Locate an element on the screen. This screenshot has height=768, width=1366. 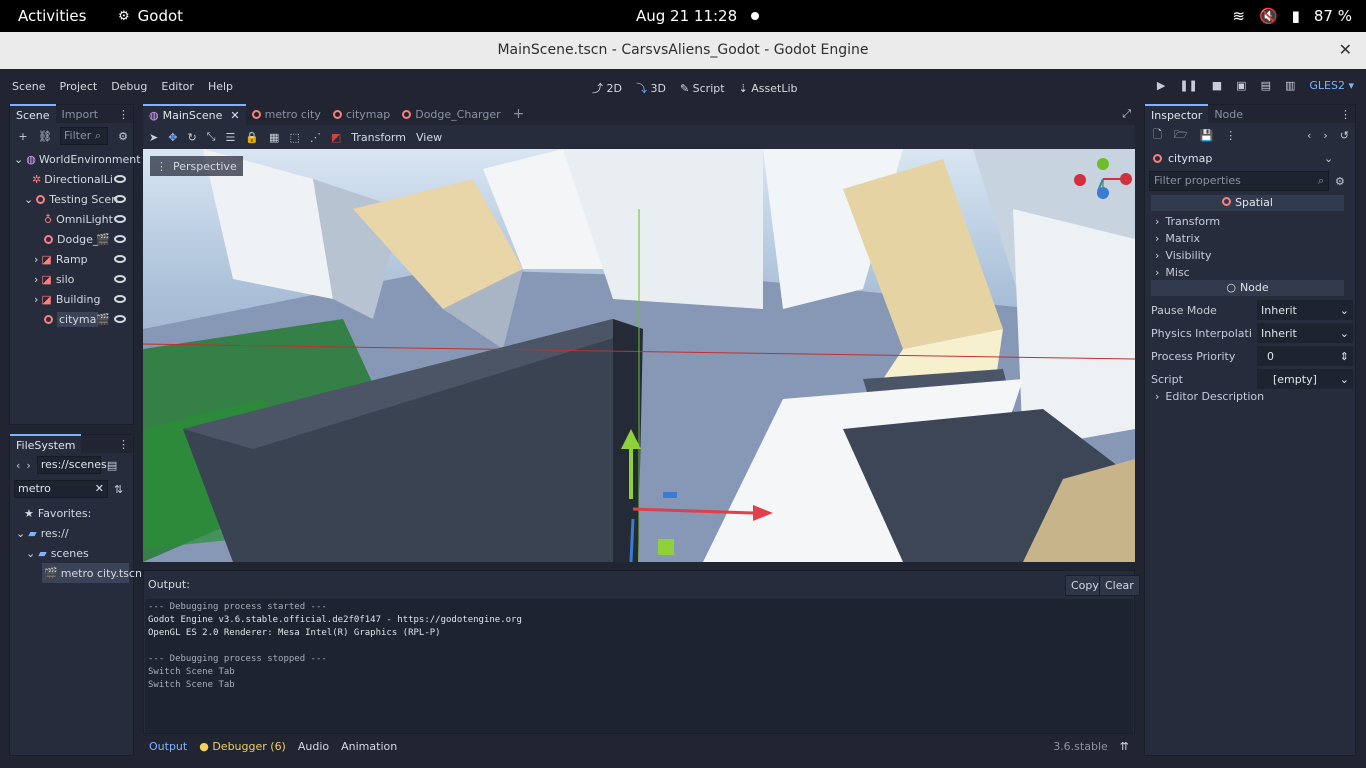
bottom-tab-output: Output is located at coordinates (168, 746).